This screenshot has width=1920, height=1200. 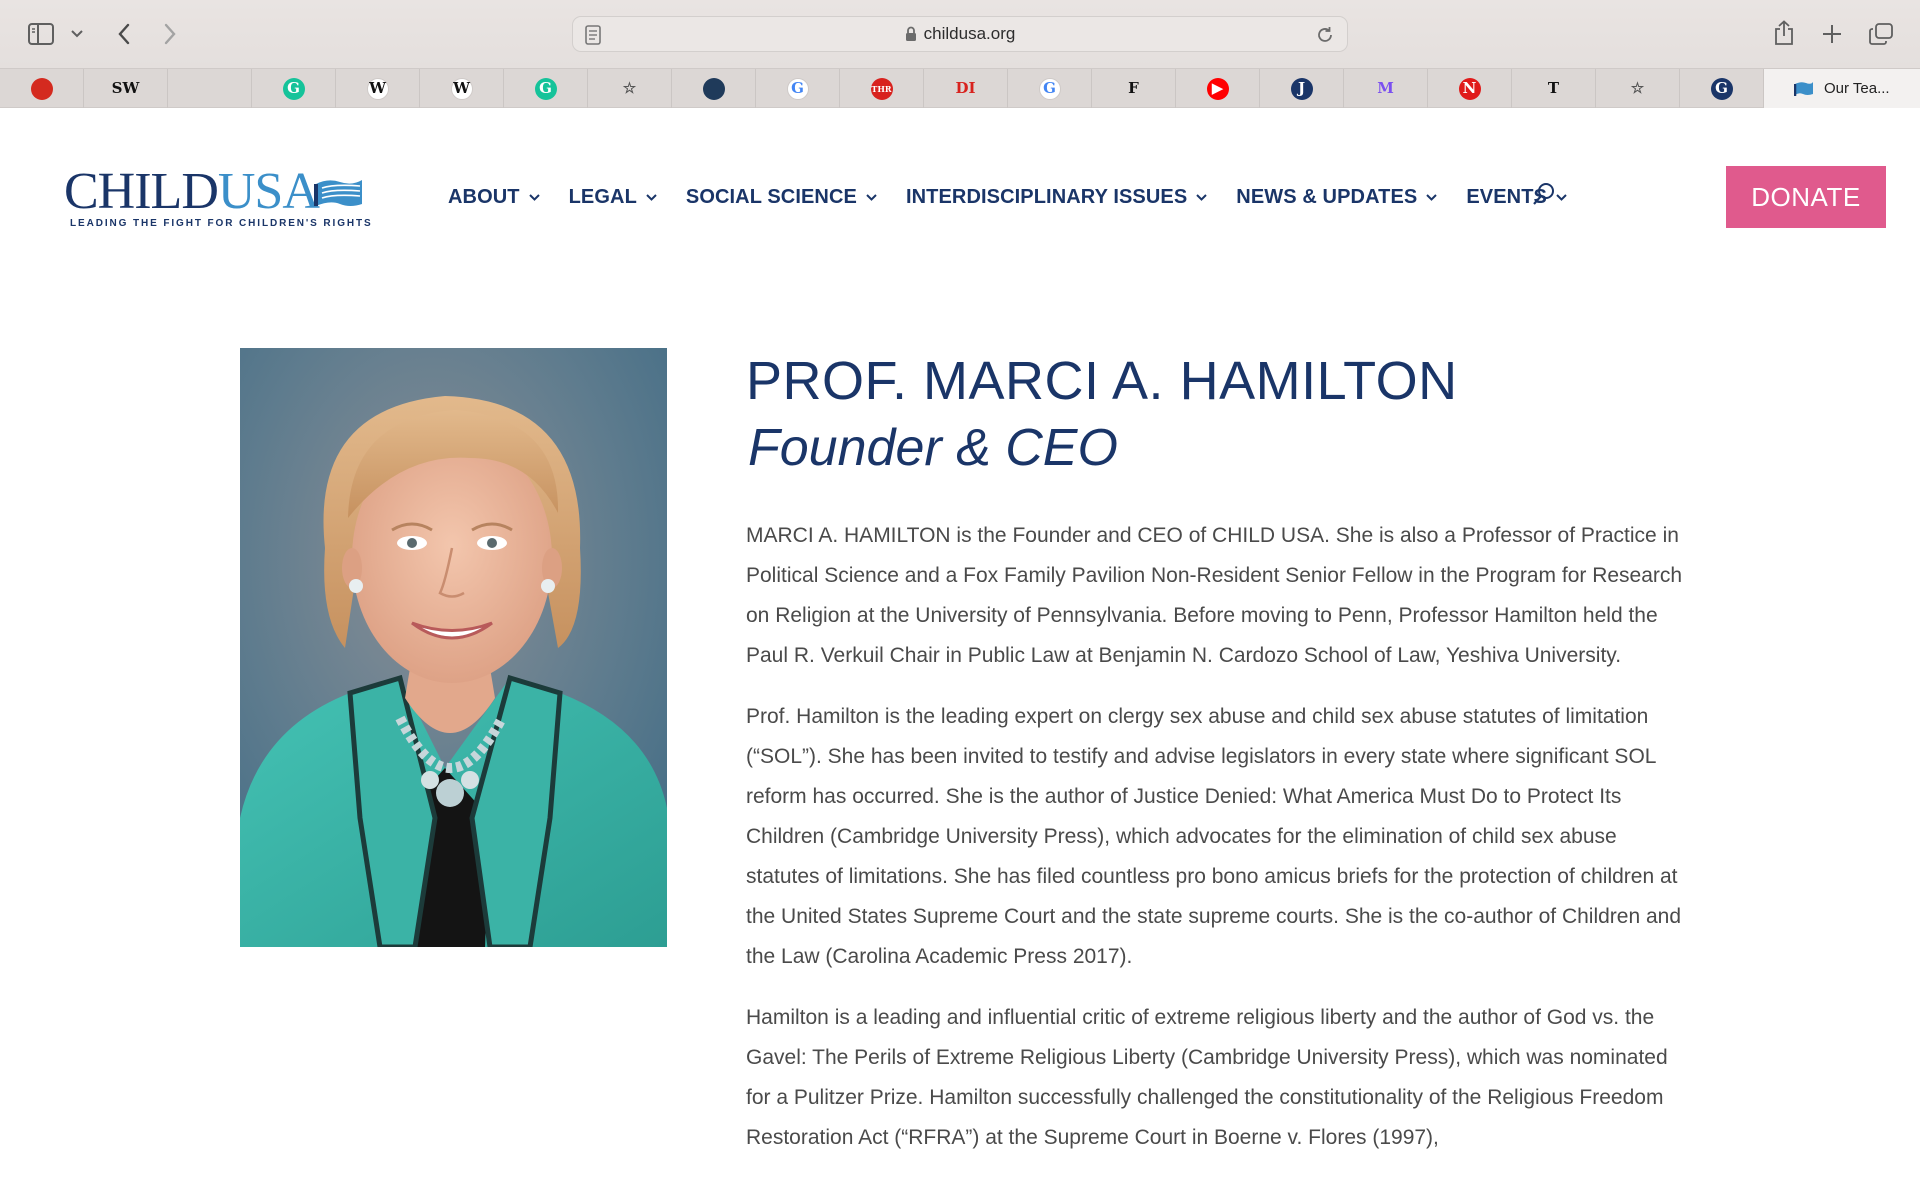 I want to click on nav-item-social-science: SOCIAL SCIENCE, so click(x=781, y=197).